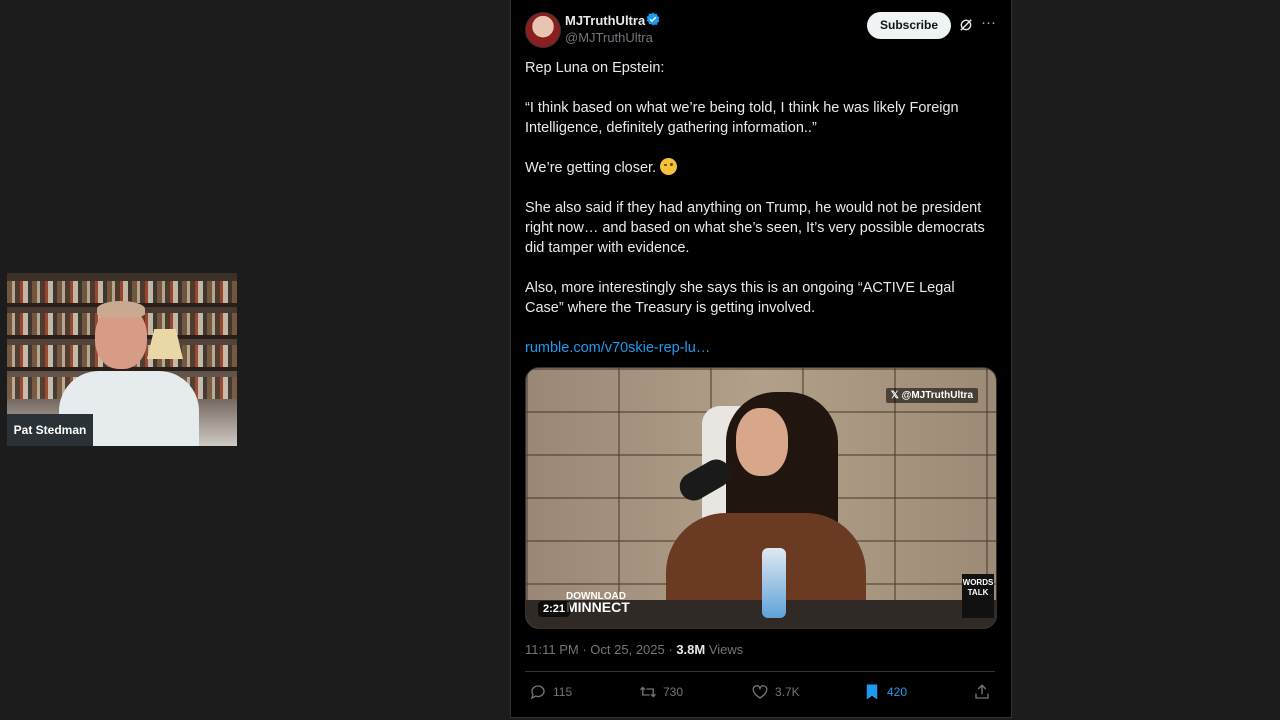 This screenshot has height=720, width=1280. Describe the element at coordinates (760, 671) in the screenshot. I see `divider` at that location.